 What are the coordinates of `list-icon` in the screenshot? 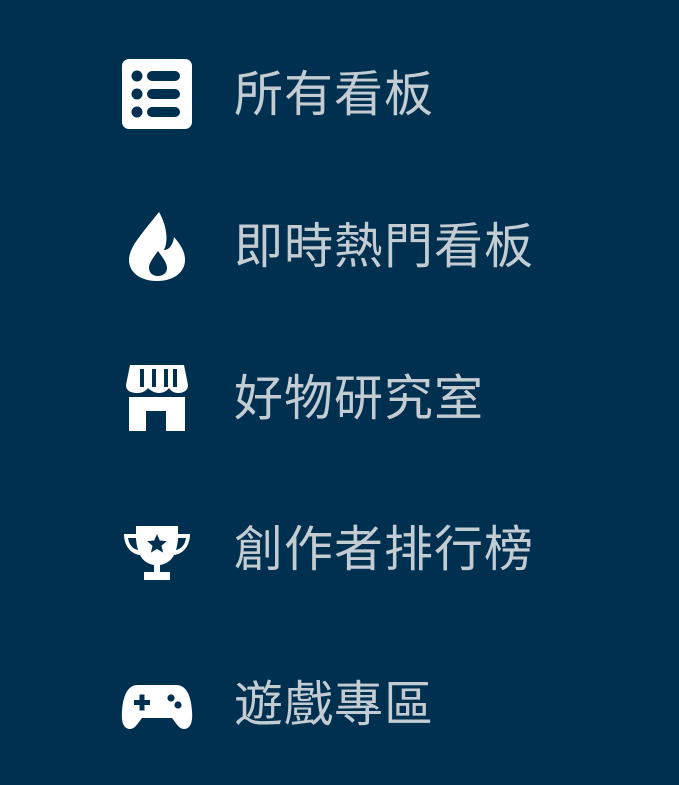 It's located at (157, 94).